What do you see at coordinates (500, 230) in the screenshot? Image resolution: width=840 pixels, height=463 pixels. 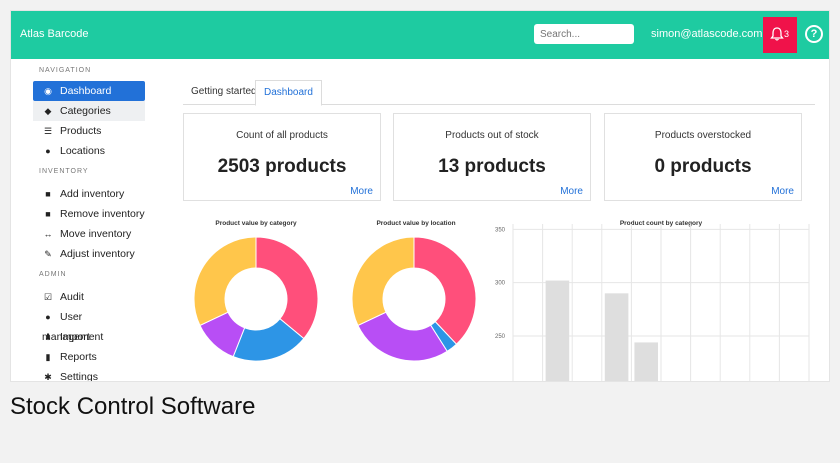 I see `y-tick-label: 350` at bounding box center [500, 230].